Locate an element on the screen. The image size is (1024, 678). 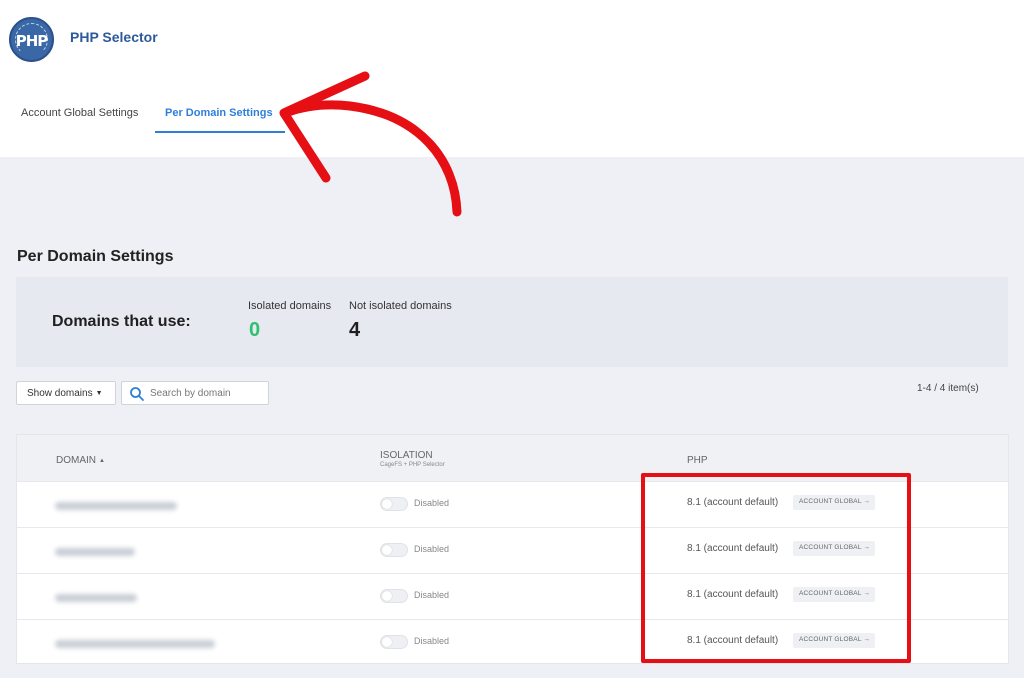
column-header-php: PHP is located at coordinates (697, 460).